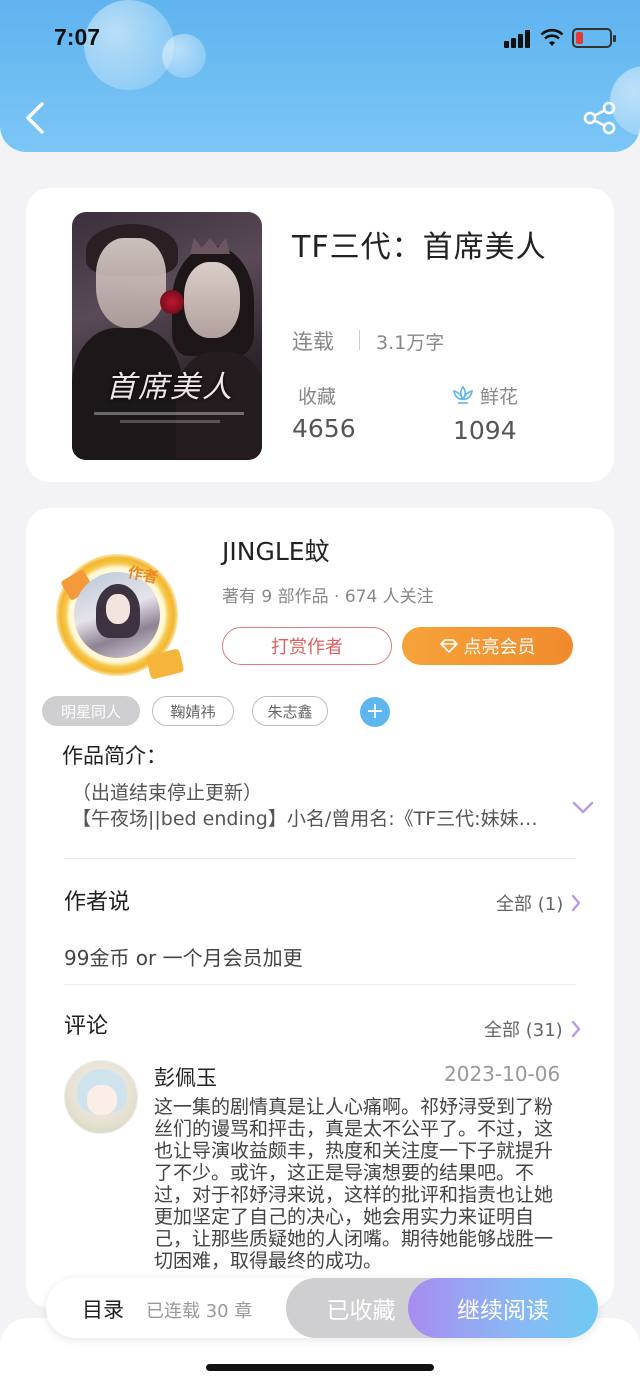 The width and height of the screenshot is (640, 1385). Describe the element at coordinates (552, 37) in the screenshot. I see `wifi-icon` at that location.